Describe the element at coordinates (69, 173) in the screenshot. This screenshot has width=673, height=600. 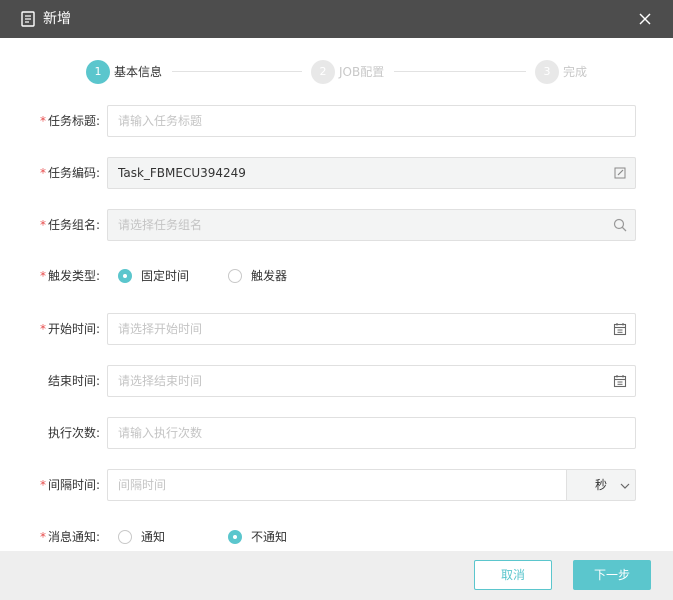
I see `task-code-label: * 任务编码:` at that location.